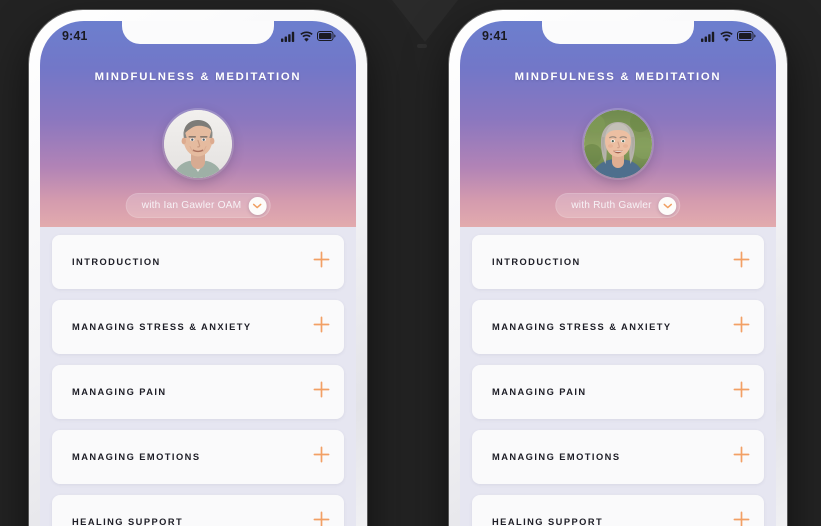  What do you see at coordinates (611, 205) in the screenshot?
I see `presenter-name: with Ruth Gawler` at bounding box center [611, 205].